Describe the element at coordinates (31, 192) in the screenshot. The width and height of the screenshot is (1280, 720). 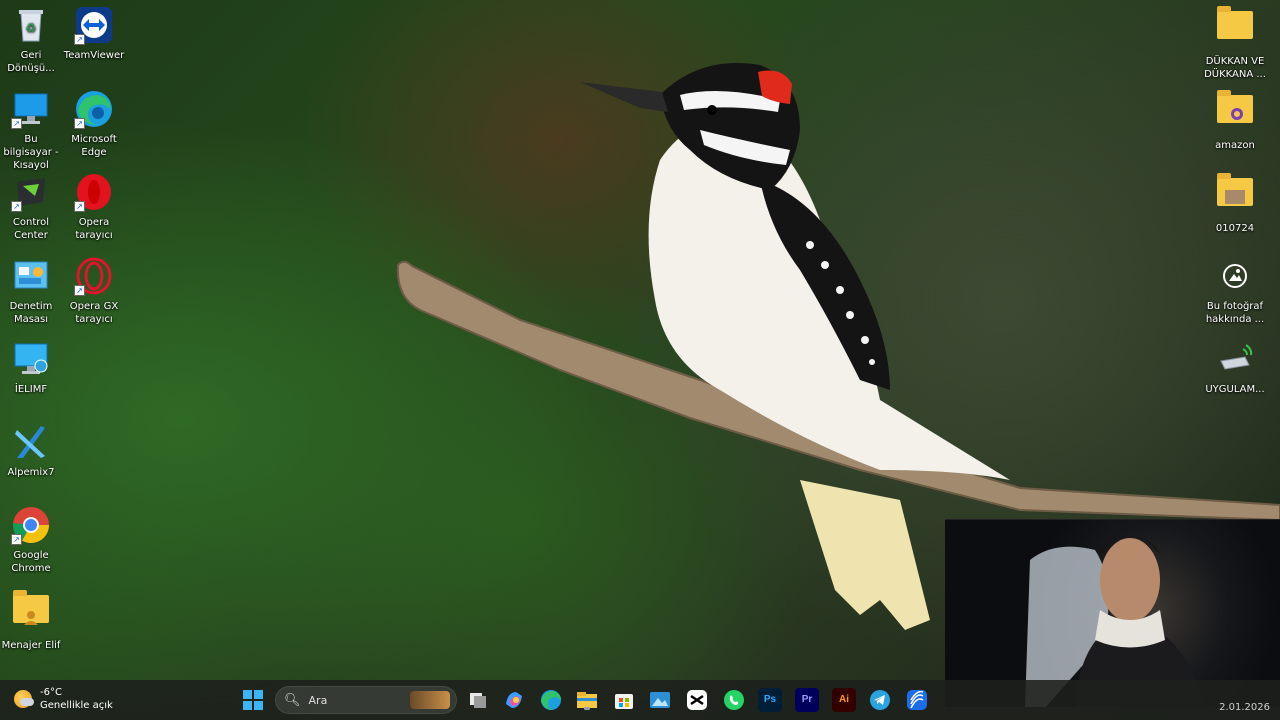
I see `control-center-icon: ↗` at that location.